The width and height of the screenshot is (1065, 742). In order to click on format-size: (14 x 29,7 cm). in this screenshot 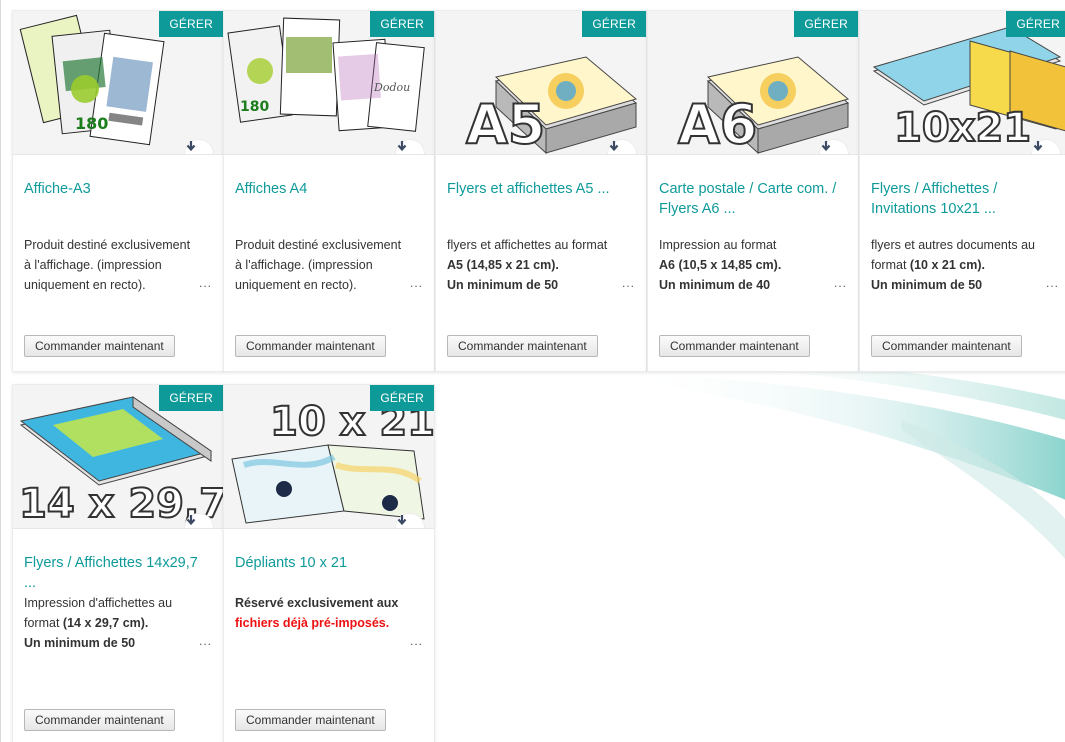, I will do `click(105, 623)`.